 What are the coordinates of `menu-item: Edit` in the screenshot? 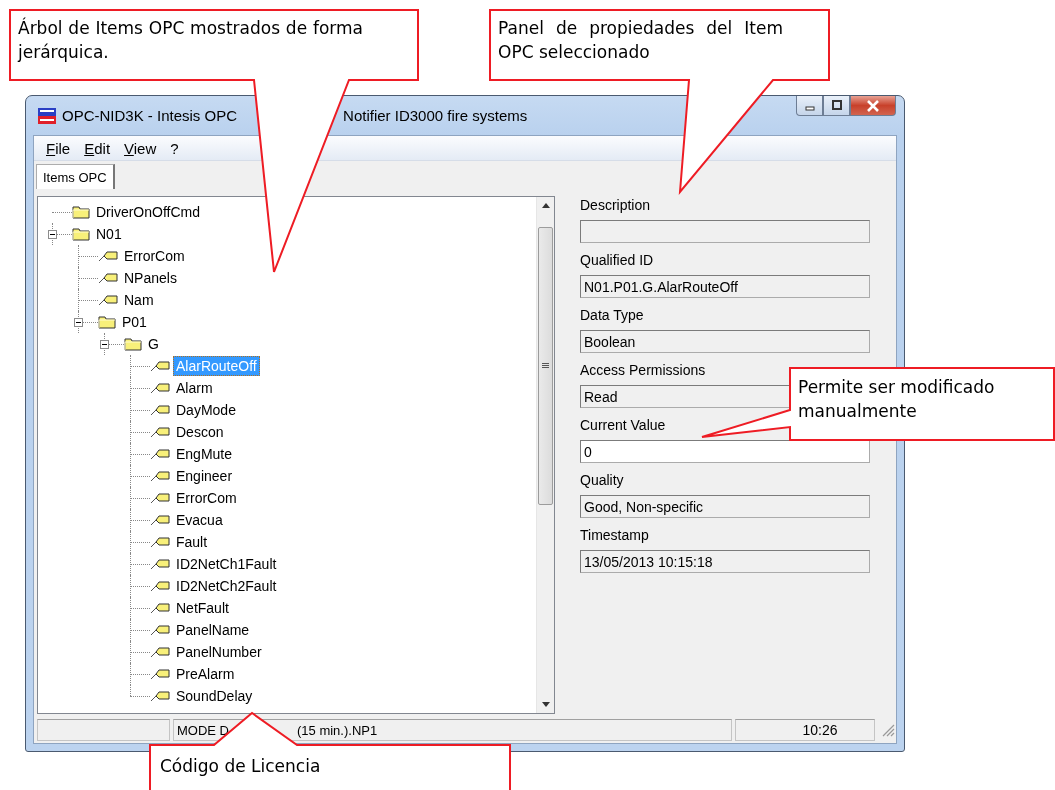 It's located at (97, 148).